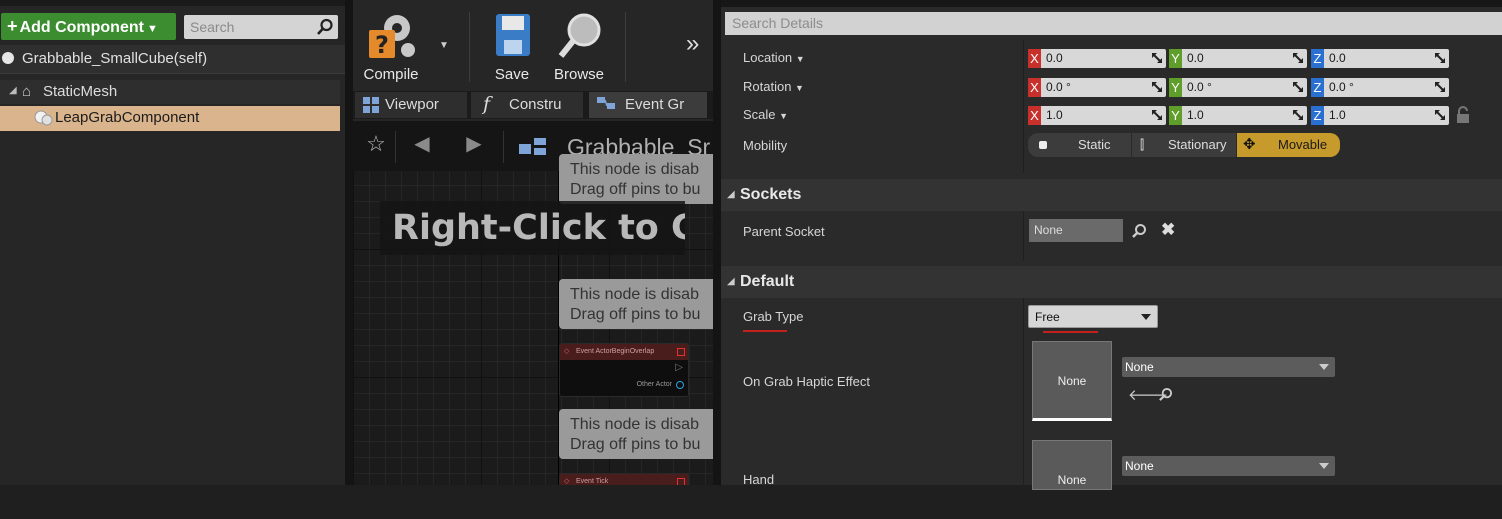 The width and height of the screenshot is (1502, 519). Describe the element at coordinates (773, 86) in the screenshot. I see `rotation-label: Rotation ▼` at that location.